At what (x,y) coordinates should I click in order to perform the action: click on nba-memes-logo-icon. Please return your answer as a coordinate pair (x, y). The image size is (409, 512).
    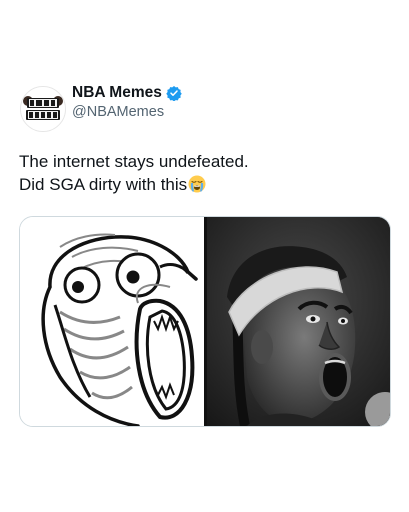
    Looking at the image, I should click on (43, 109).